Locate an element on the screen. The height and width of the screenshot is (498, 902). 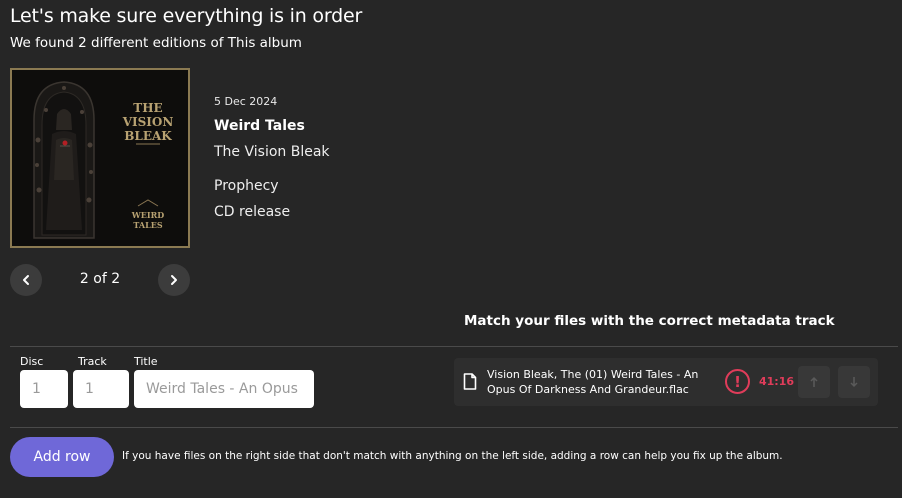
file-duration: 41:16 is located at coordinates (777, 381).